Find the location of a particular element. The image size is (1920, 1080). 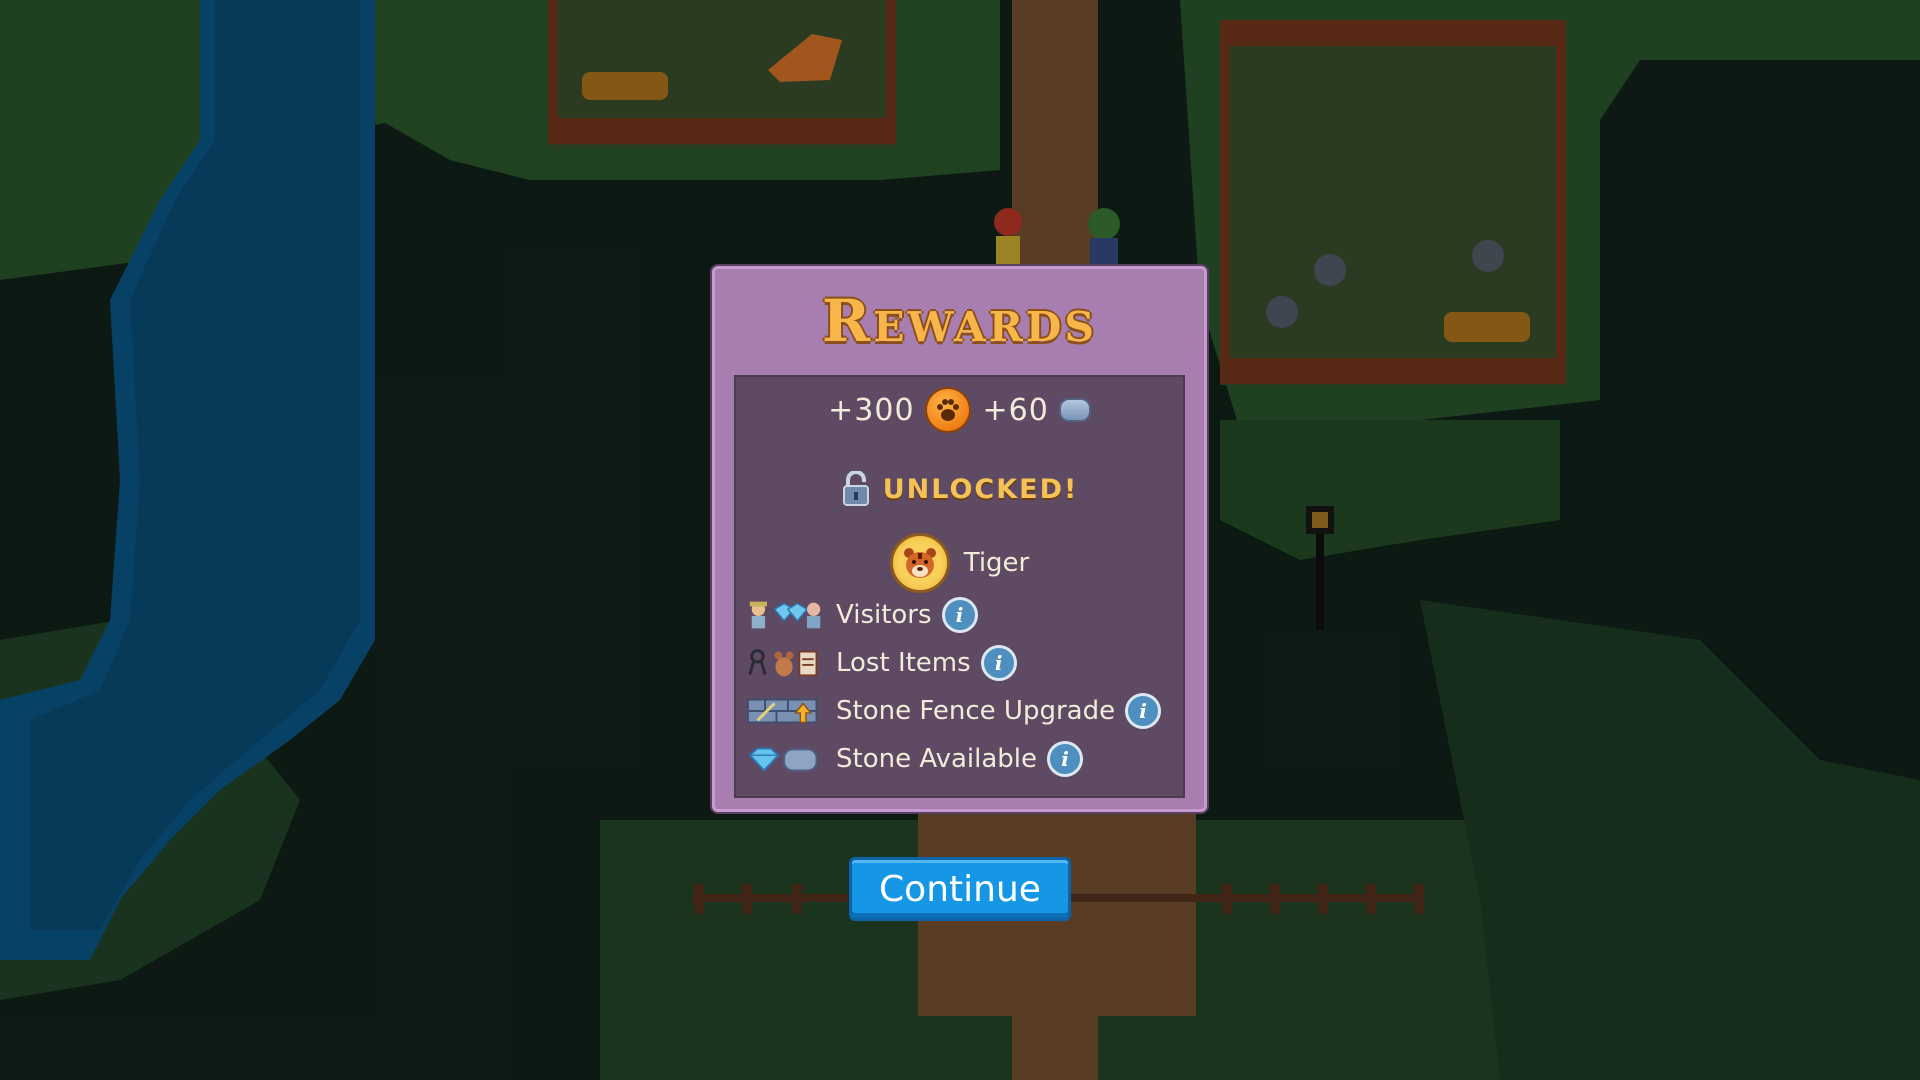

feature-row-stone-fence: Stone Fence Upgrade i is located at coordinates (954, 711).